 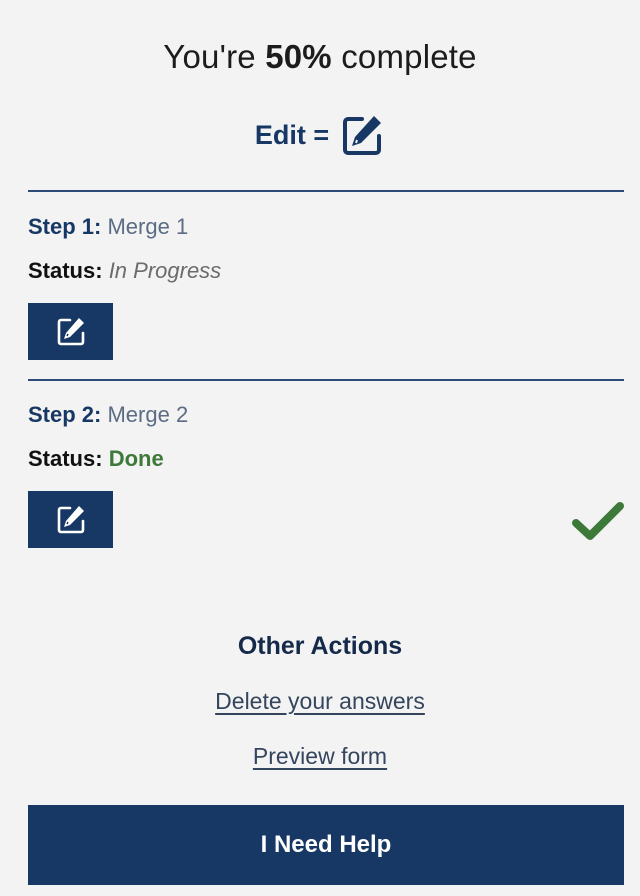 What do you see at coordinates (326, 271) in the screenshot?
I see `step-status: Status: In Progress` at bounding box center [326, 271].